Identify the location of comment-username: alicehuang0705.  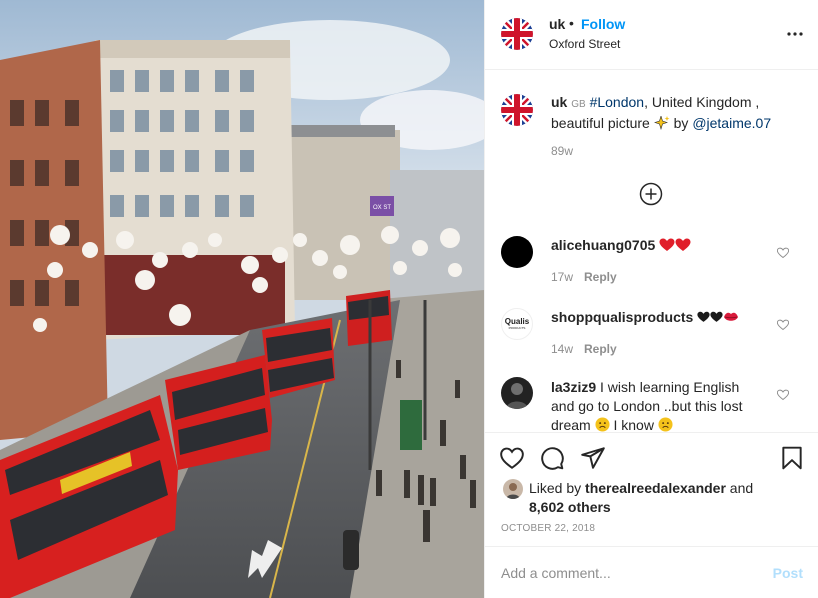
(603, 245).